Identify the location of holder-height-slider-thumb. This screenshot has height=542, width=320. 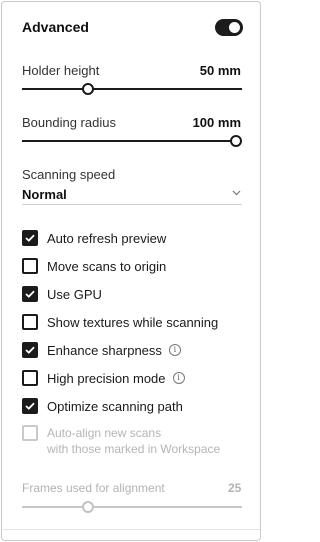
(88, 89).